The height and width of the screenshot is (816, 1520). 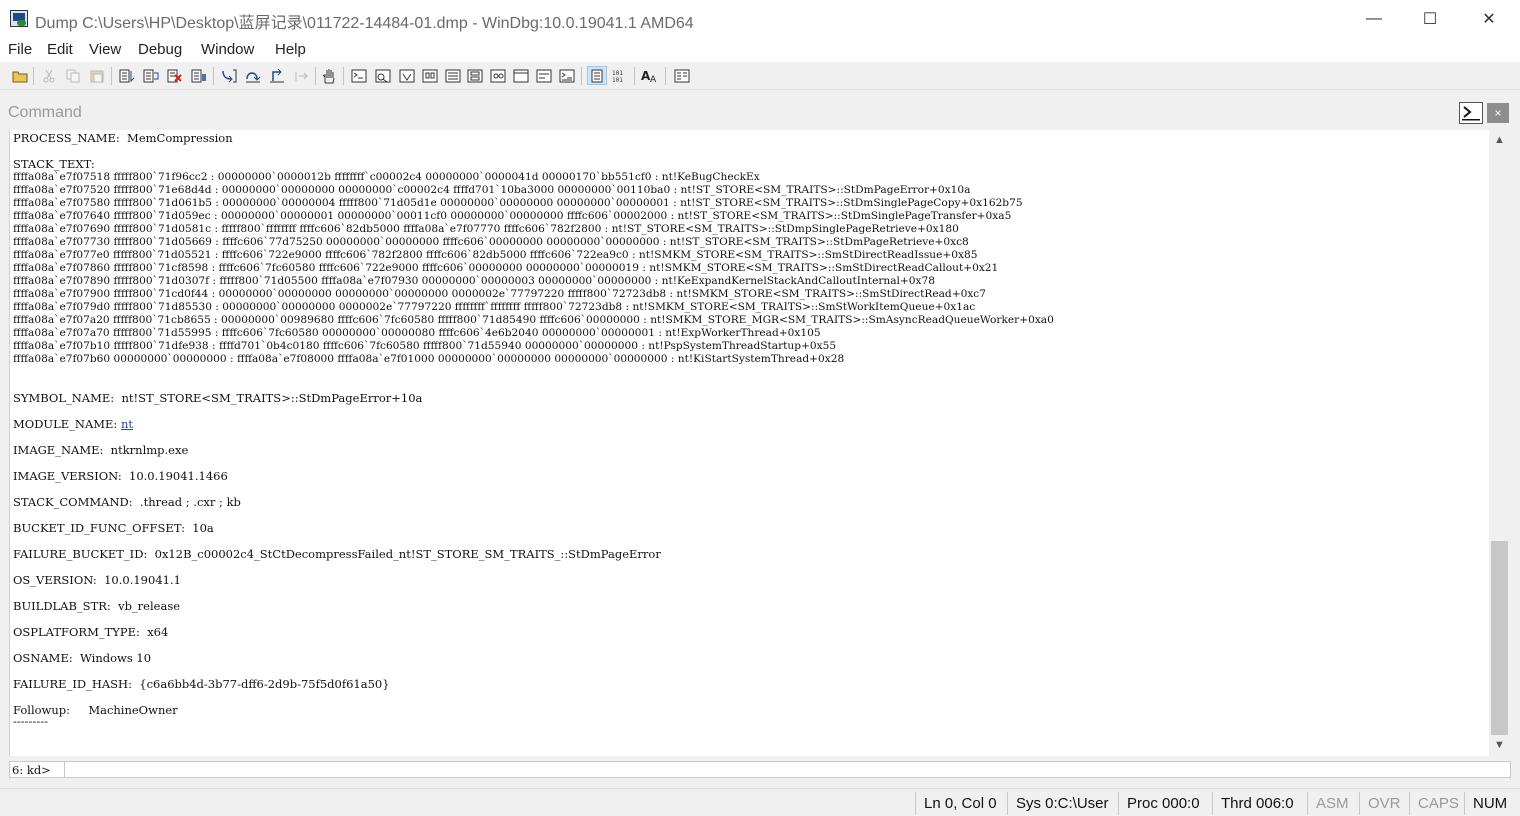 What do you see at coordinates (151, 75) in the screenshot?
I see `restart-icon` at bounding box center [151, 75].